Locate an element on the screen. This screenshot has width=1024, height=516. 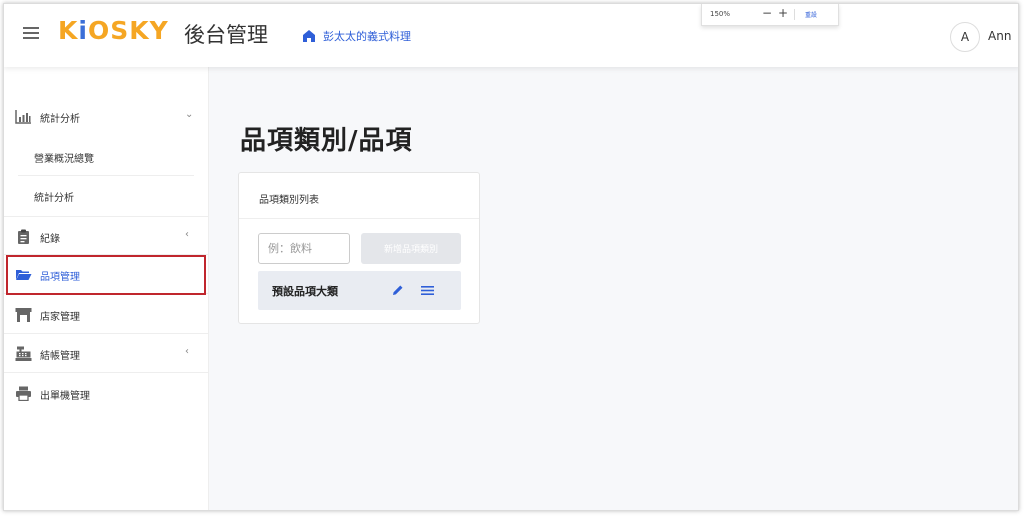
card-header: 品項類別列表 is located at coordinates (359, 196).